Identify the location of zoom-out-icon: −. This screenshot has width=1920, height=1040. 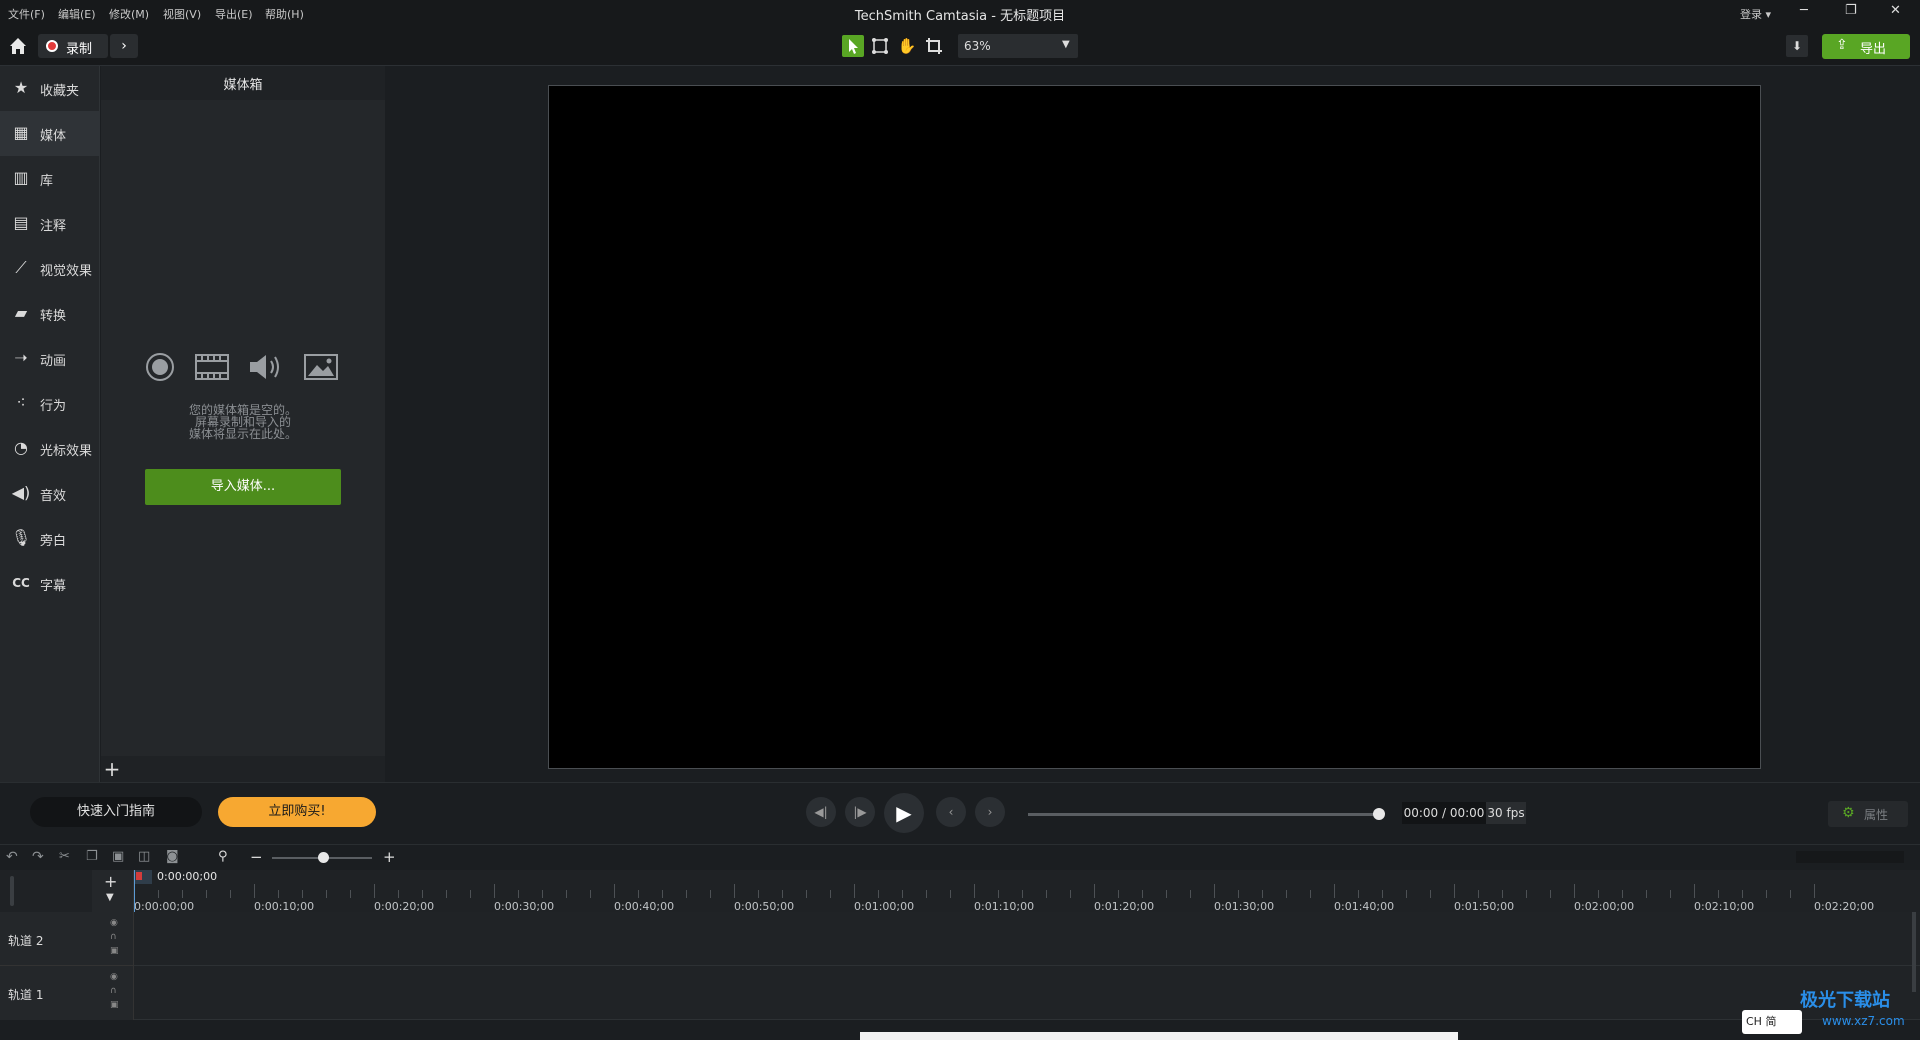
(256, 857).